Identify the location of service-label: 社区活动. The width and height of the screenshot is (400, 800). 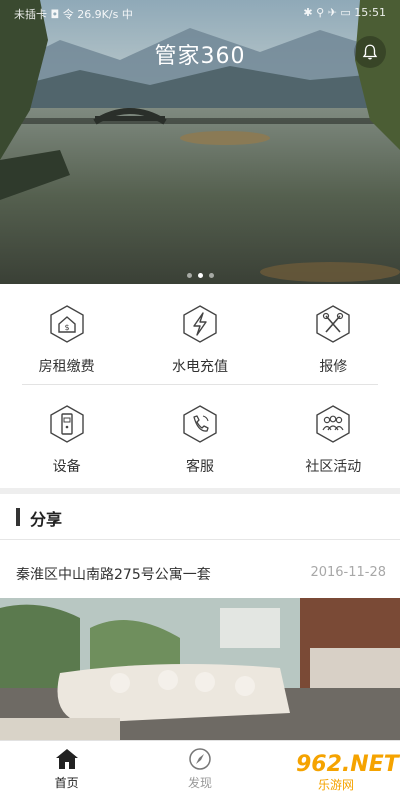
(333, 467).